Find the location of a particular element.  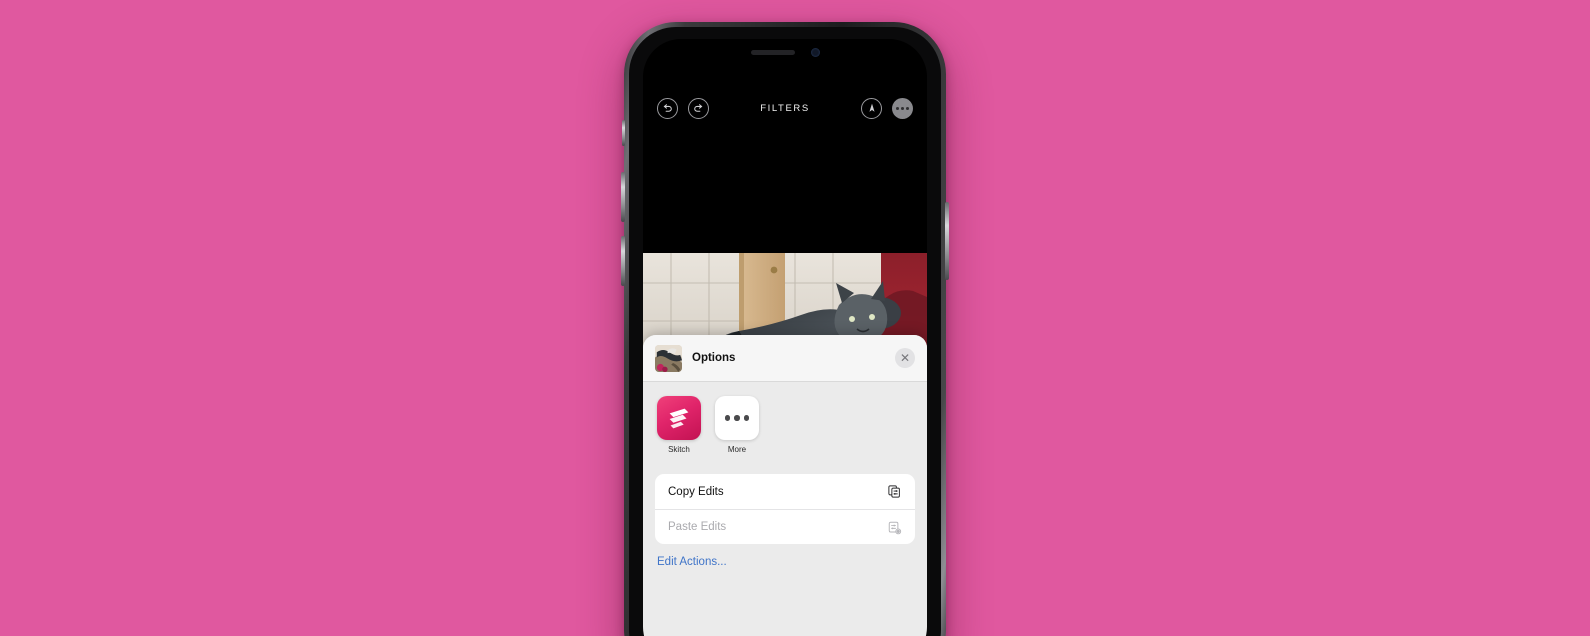

power-button is located at coordinates (947, 241).